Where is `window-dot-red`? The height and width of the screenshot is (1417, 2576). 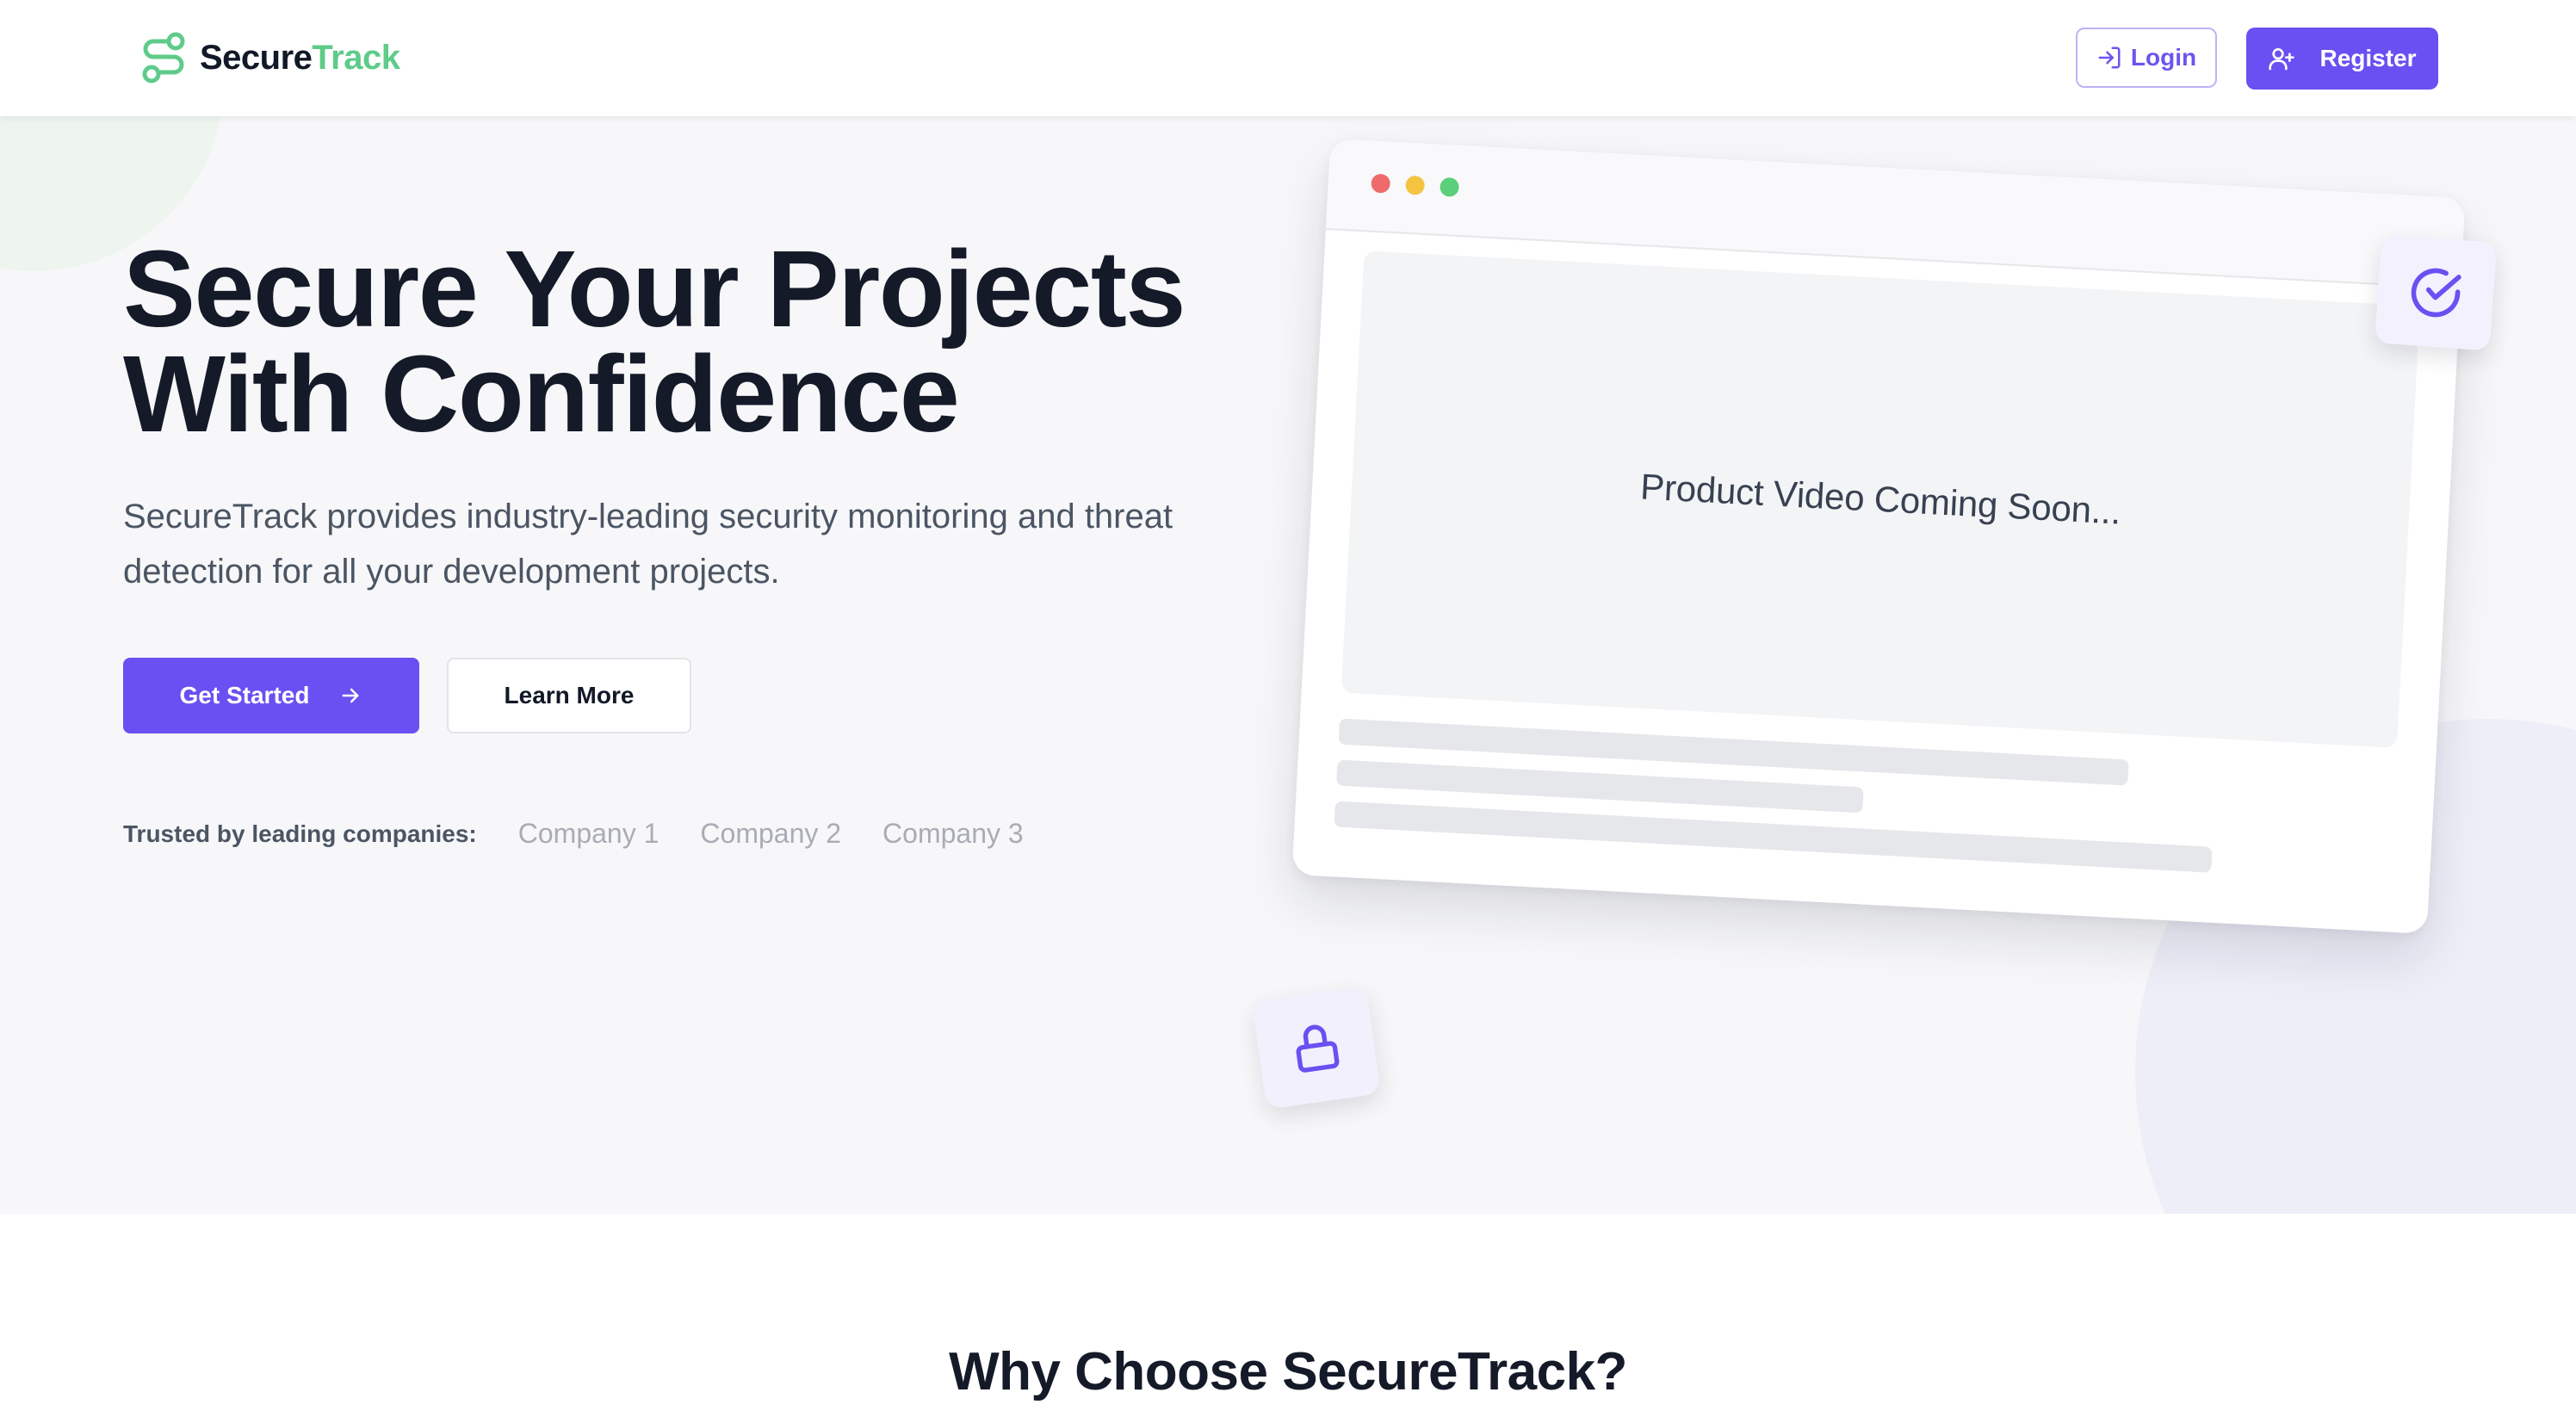
window-dot-red is located at coordinates (1381, 183).